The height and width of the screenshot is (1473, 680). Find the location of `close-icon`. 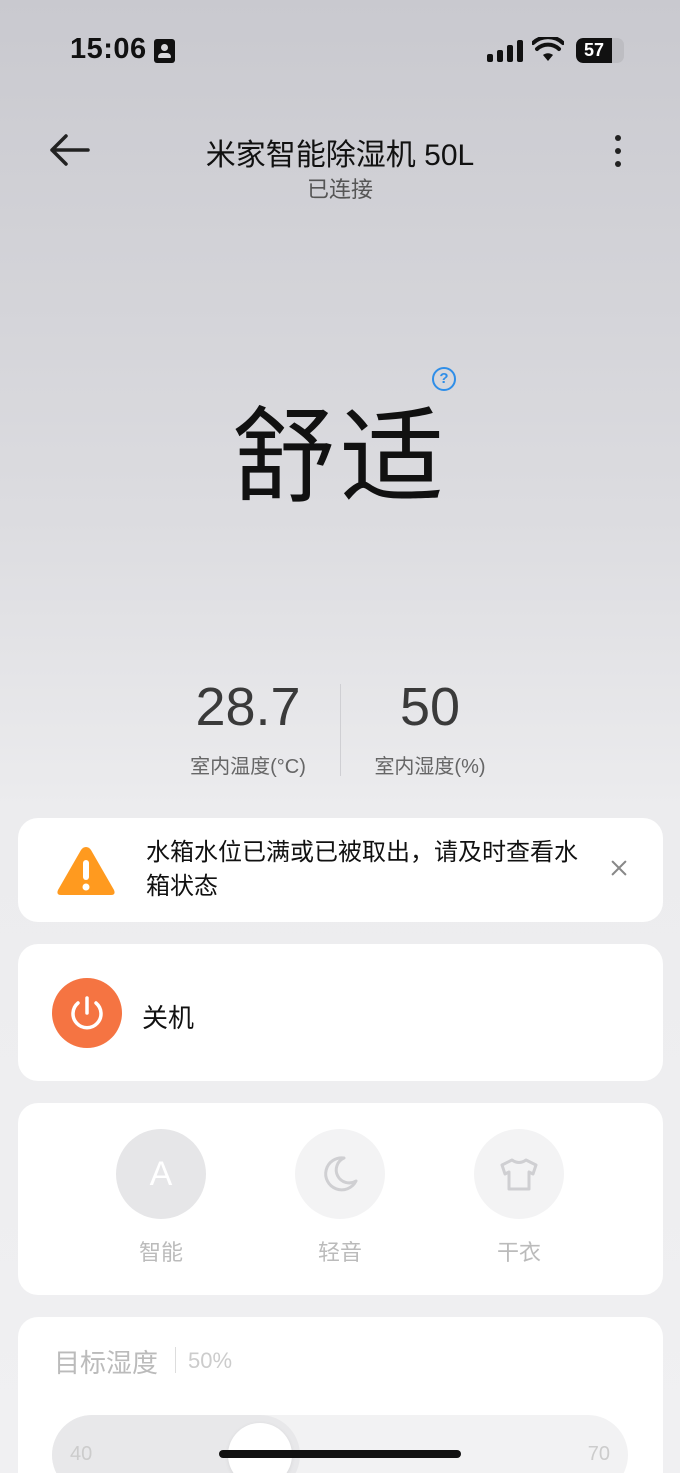

close-icon is located at coordinates (619, 869).